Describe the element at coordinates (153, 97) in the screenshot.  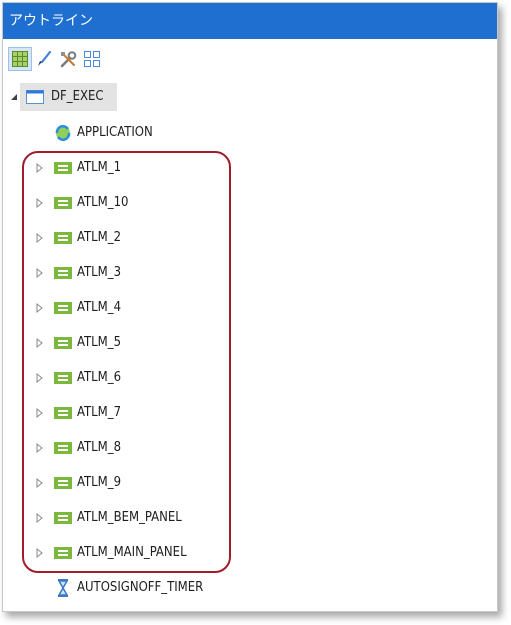
I see `tree-node-root: DF_EXEC` at that location.